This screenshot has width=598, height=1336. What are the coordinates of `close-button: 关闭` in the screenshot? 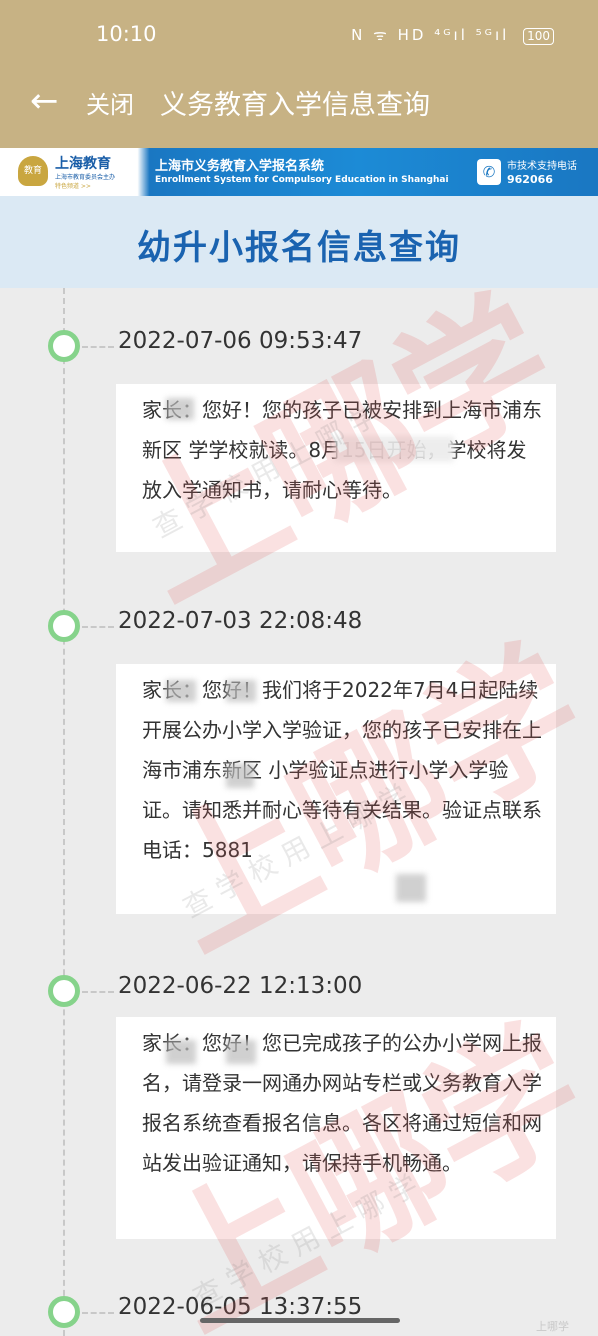 It's located at (110, 102).